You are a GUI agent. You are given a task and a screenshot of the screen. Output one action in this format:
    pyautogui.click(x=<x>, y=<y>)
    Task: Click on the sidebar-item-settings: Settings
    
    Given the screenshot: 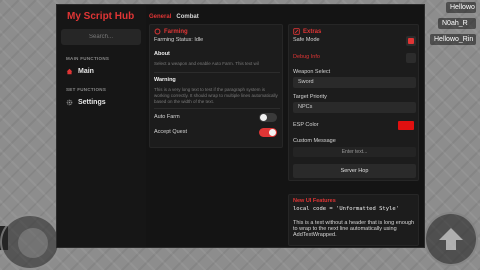 What is the action you would take?
    pyautogui.click(x=101, y=102)
    